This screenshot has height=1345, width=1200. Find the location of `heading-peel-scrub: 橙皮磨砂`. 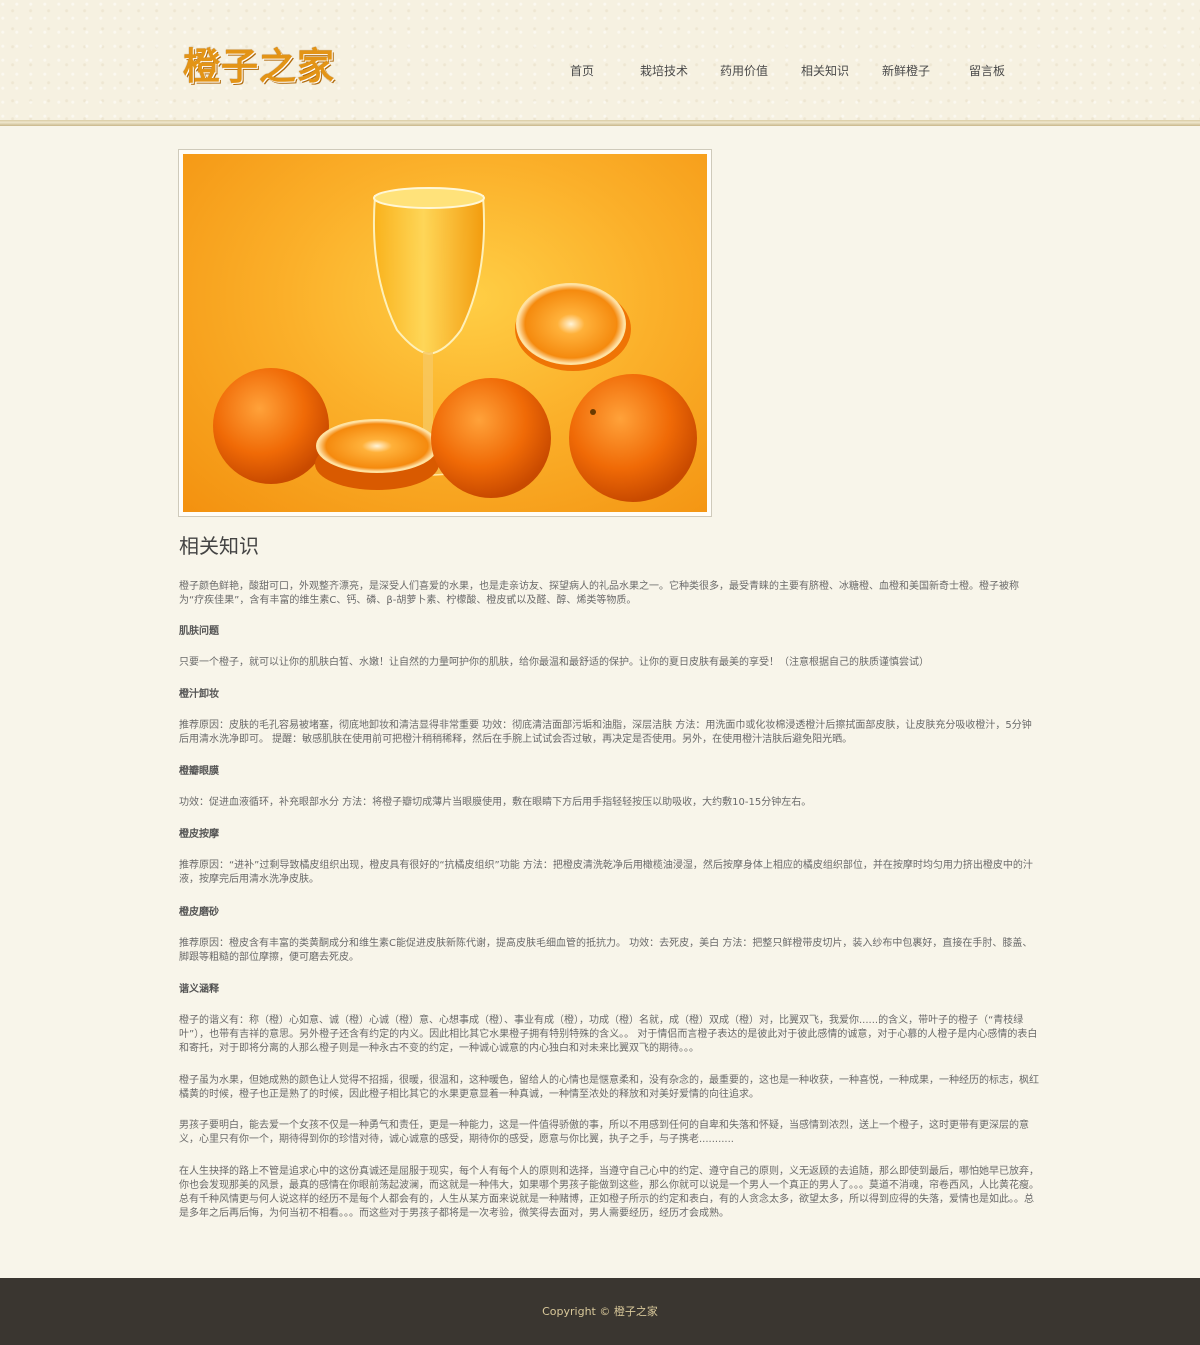

heading-peel-scrub: 橙皮磨砂 is located at coordinates (199, 912).